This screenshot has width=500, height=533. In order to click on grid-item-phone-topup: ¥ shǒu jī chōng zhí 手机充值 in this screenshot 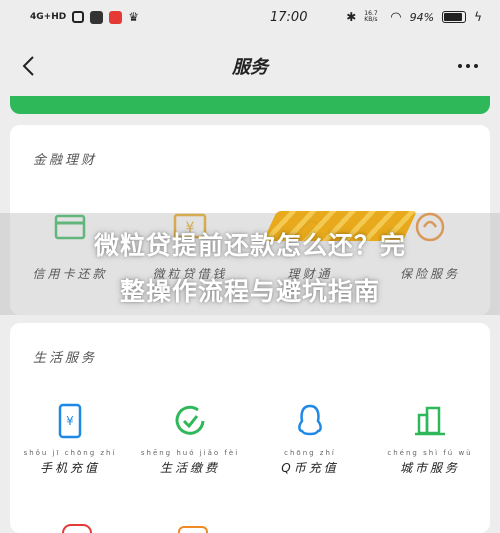, I will do `click(70, 438)`.